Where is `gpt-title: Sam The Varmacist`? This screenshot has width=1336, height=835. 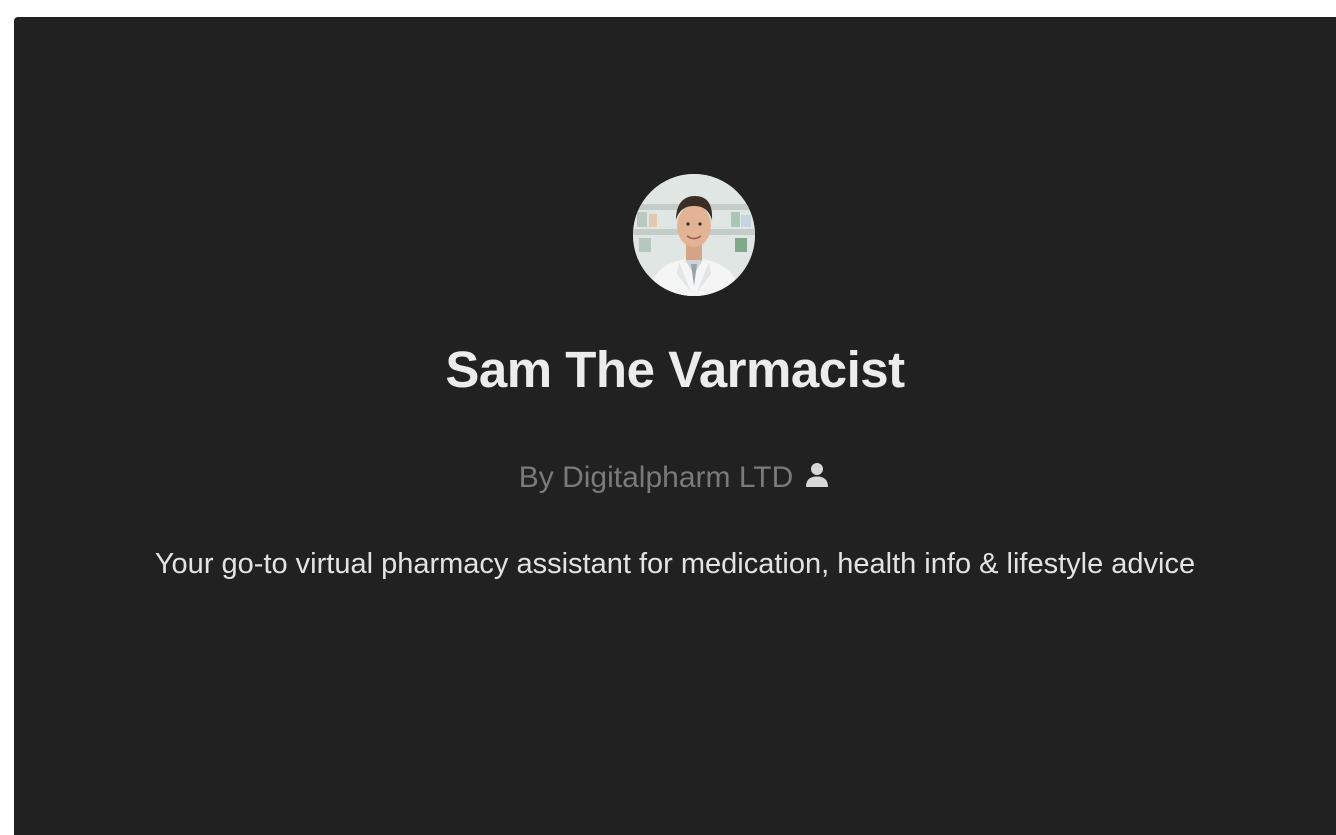
gpt-title: Sam The Varmacist is located at coordinates (675, 369).